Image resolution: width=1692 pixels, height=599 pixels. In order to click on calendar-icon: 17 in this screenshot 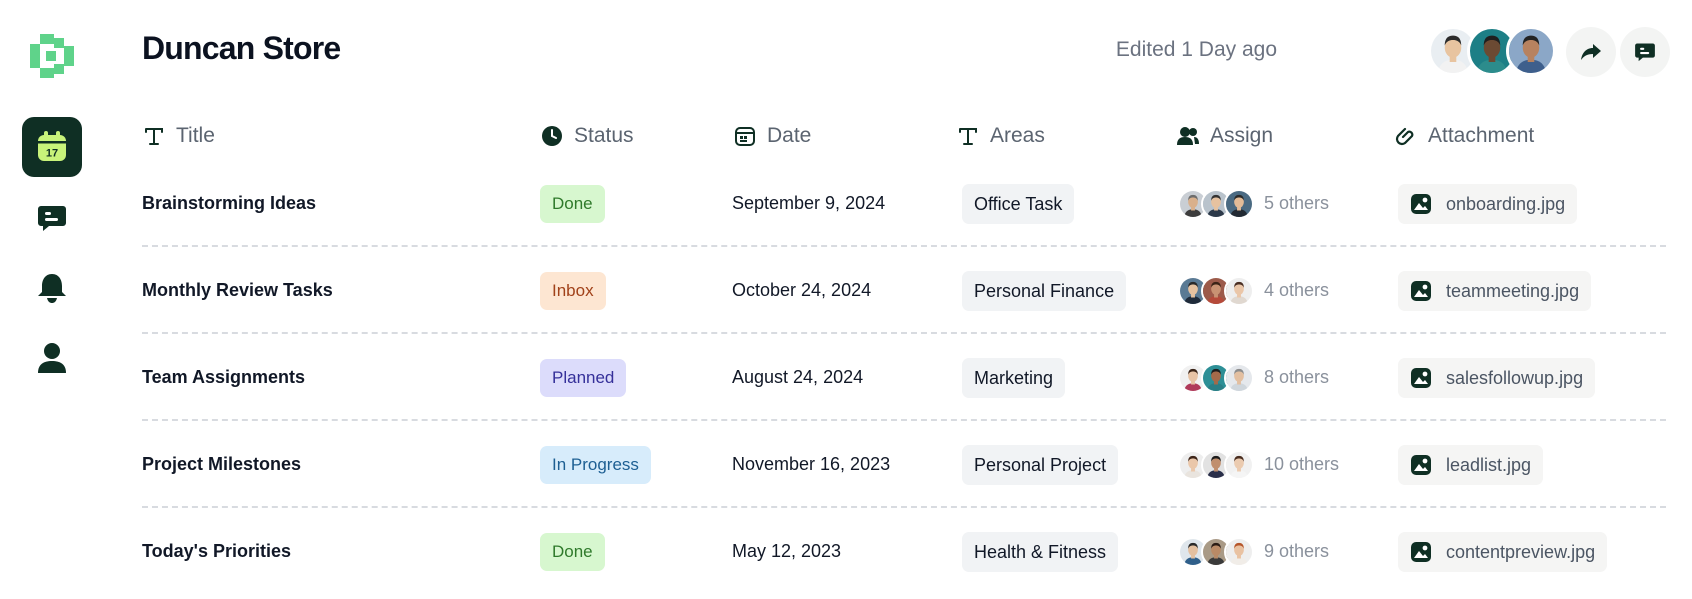, I will do `click(52, 146)`.